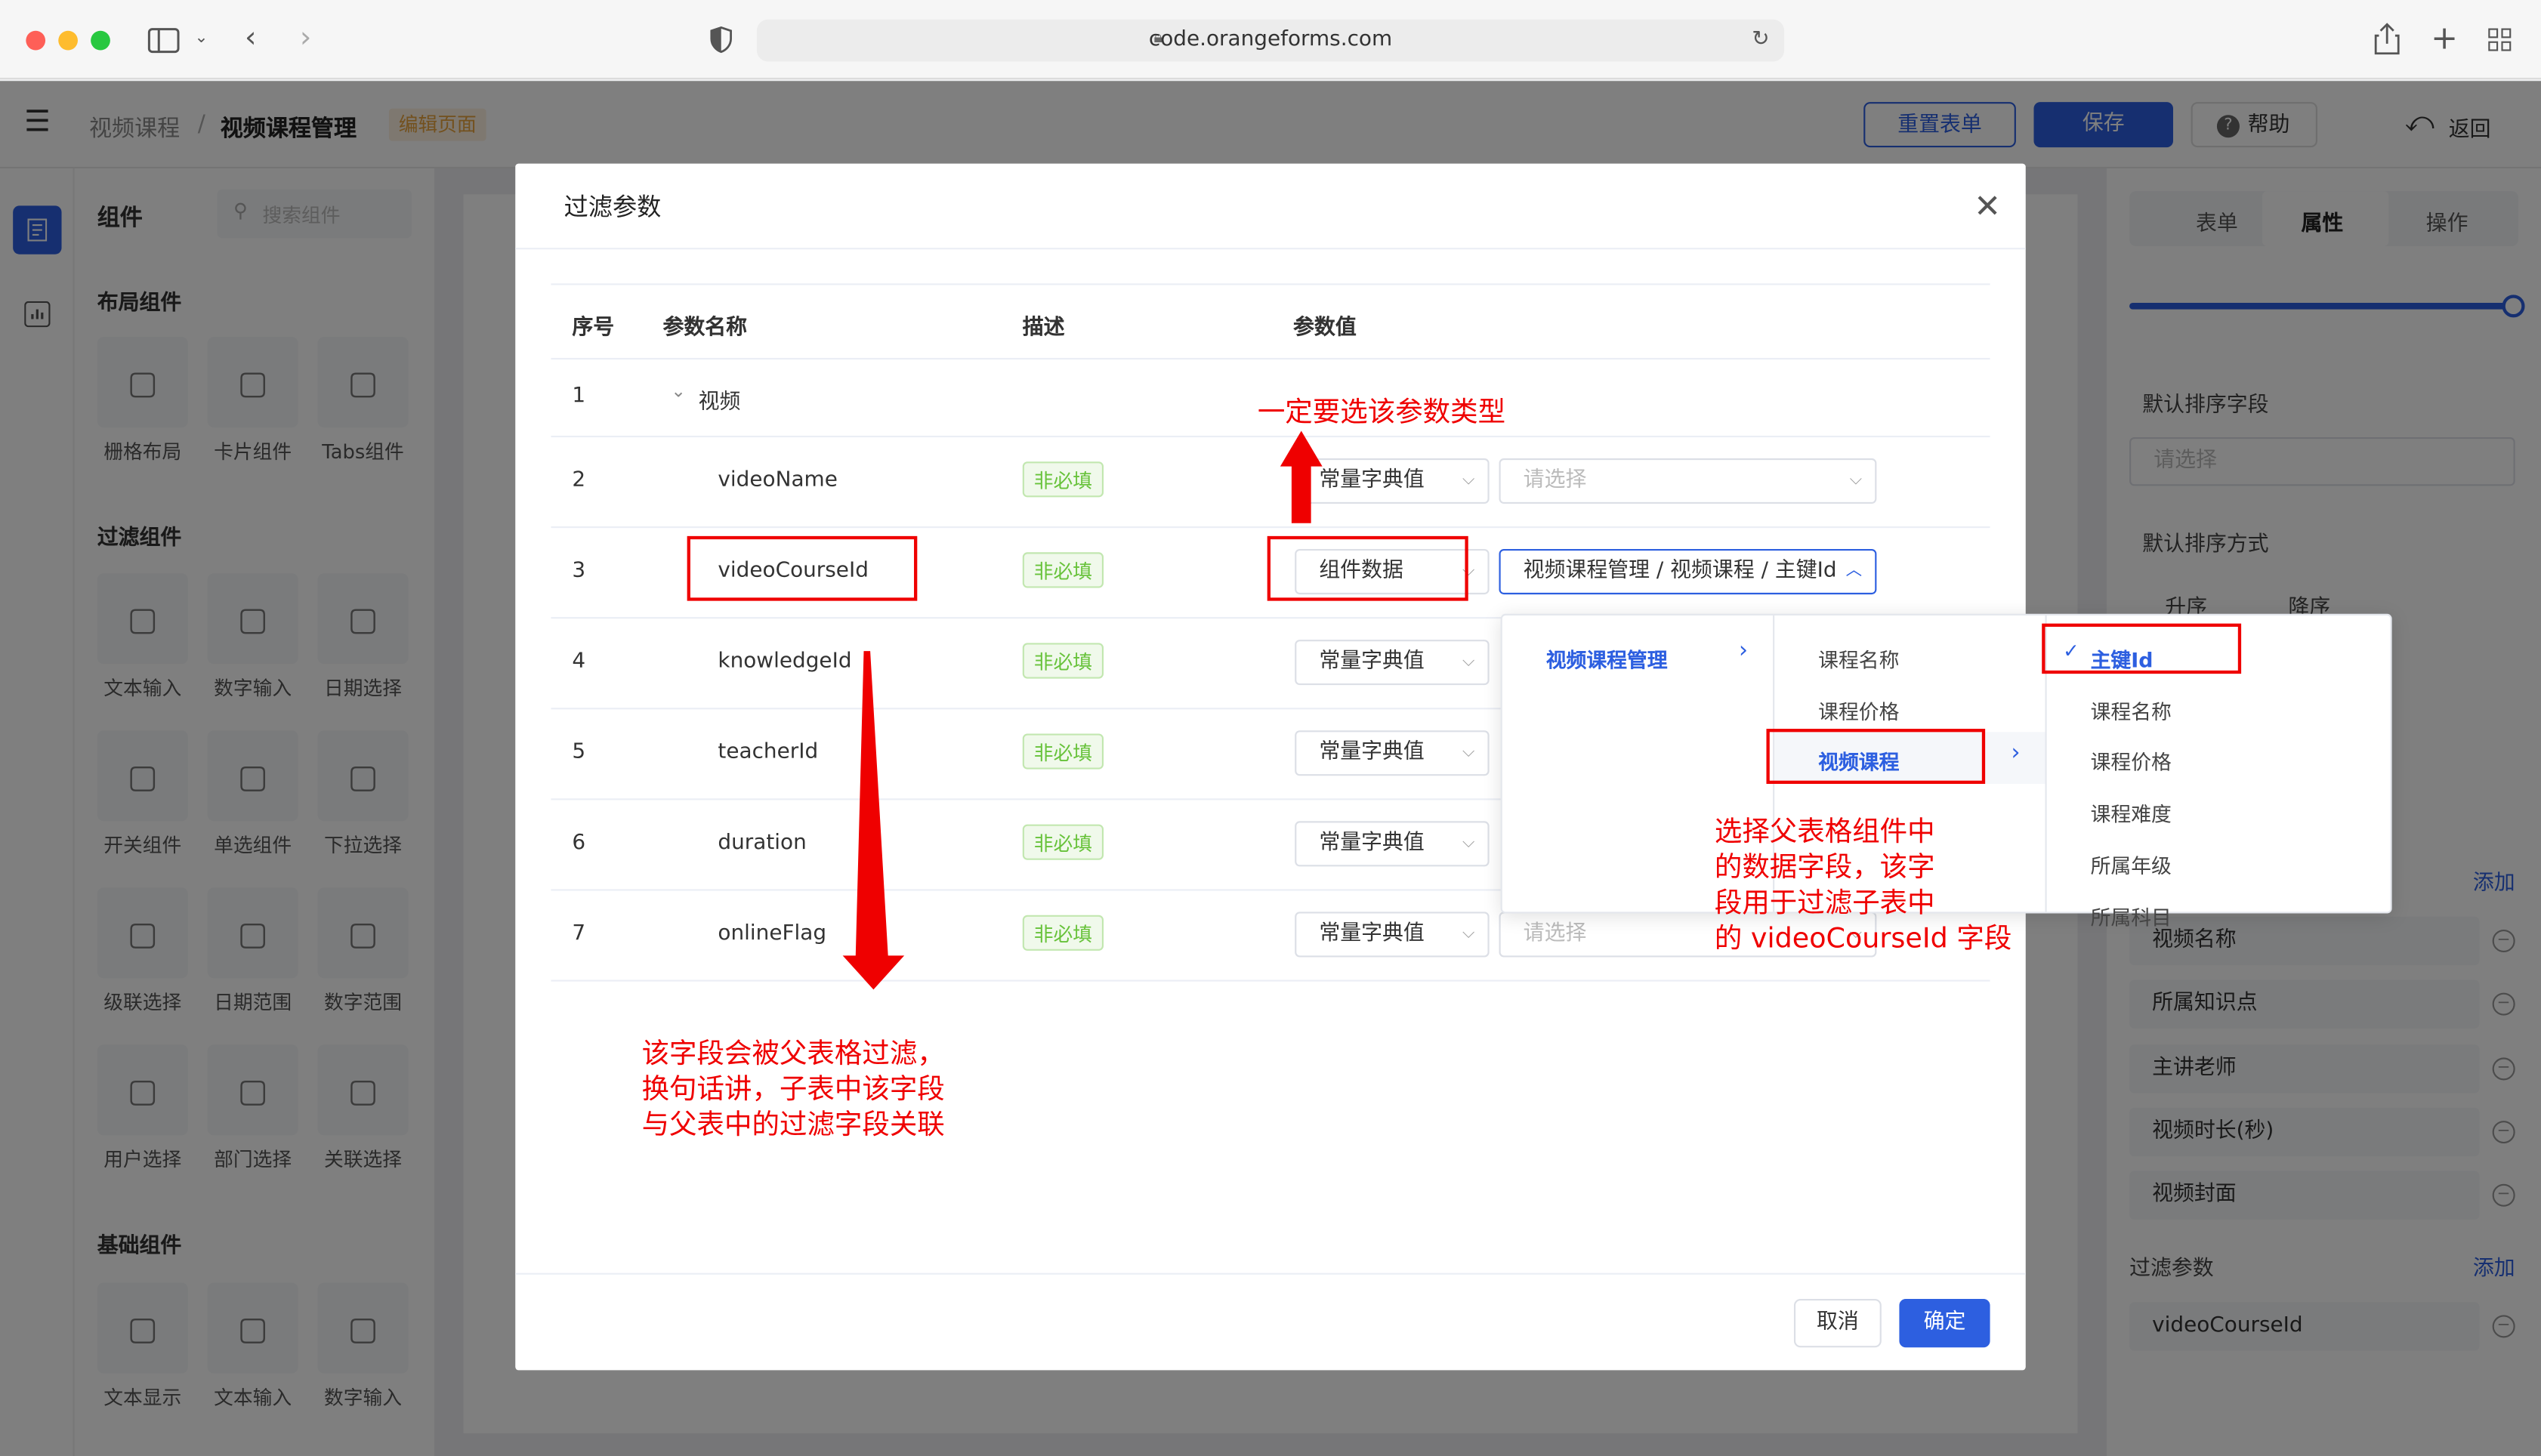 Image resolution: width=2541 pixels, height=1456 pixels. Describe the element at coordinates (1824, 868) in the screenshot. I see `annotation-line: 的数据字段，该字` at that location.